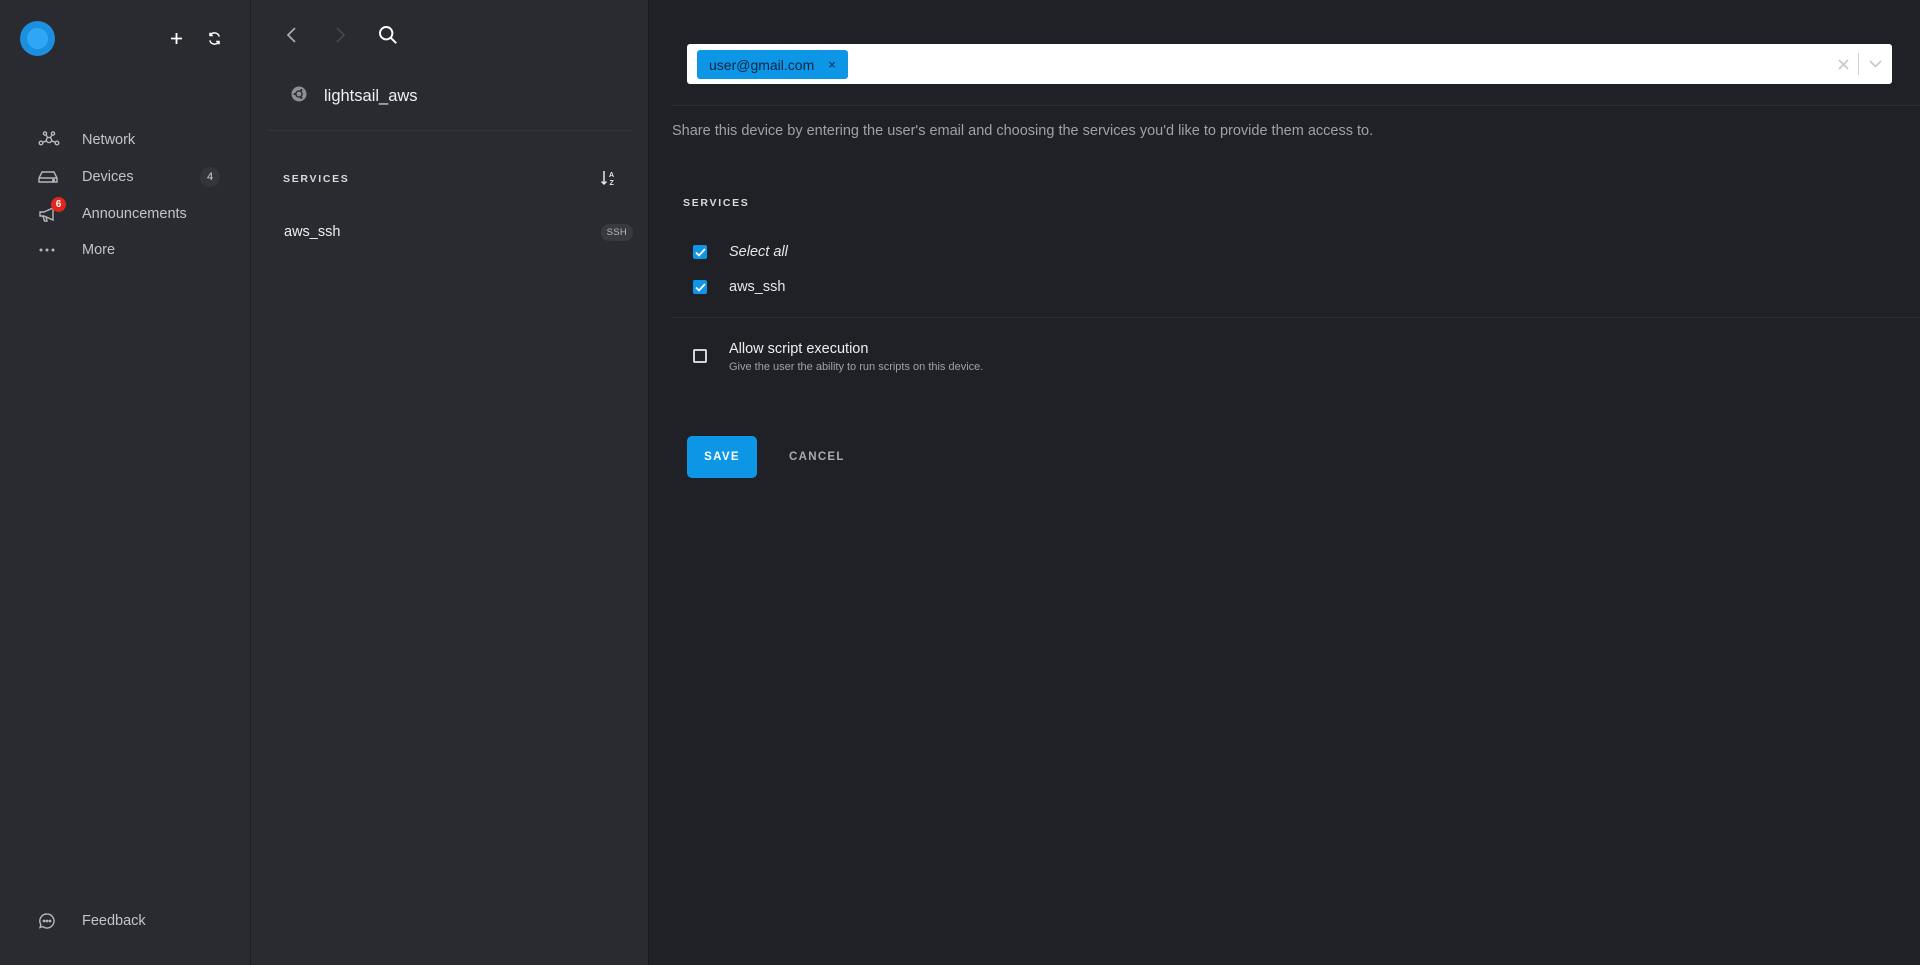  I want to click on dropdown-toggle, so click(1875, 64).